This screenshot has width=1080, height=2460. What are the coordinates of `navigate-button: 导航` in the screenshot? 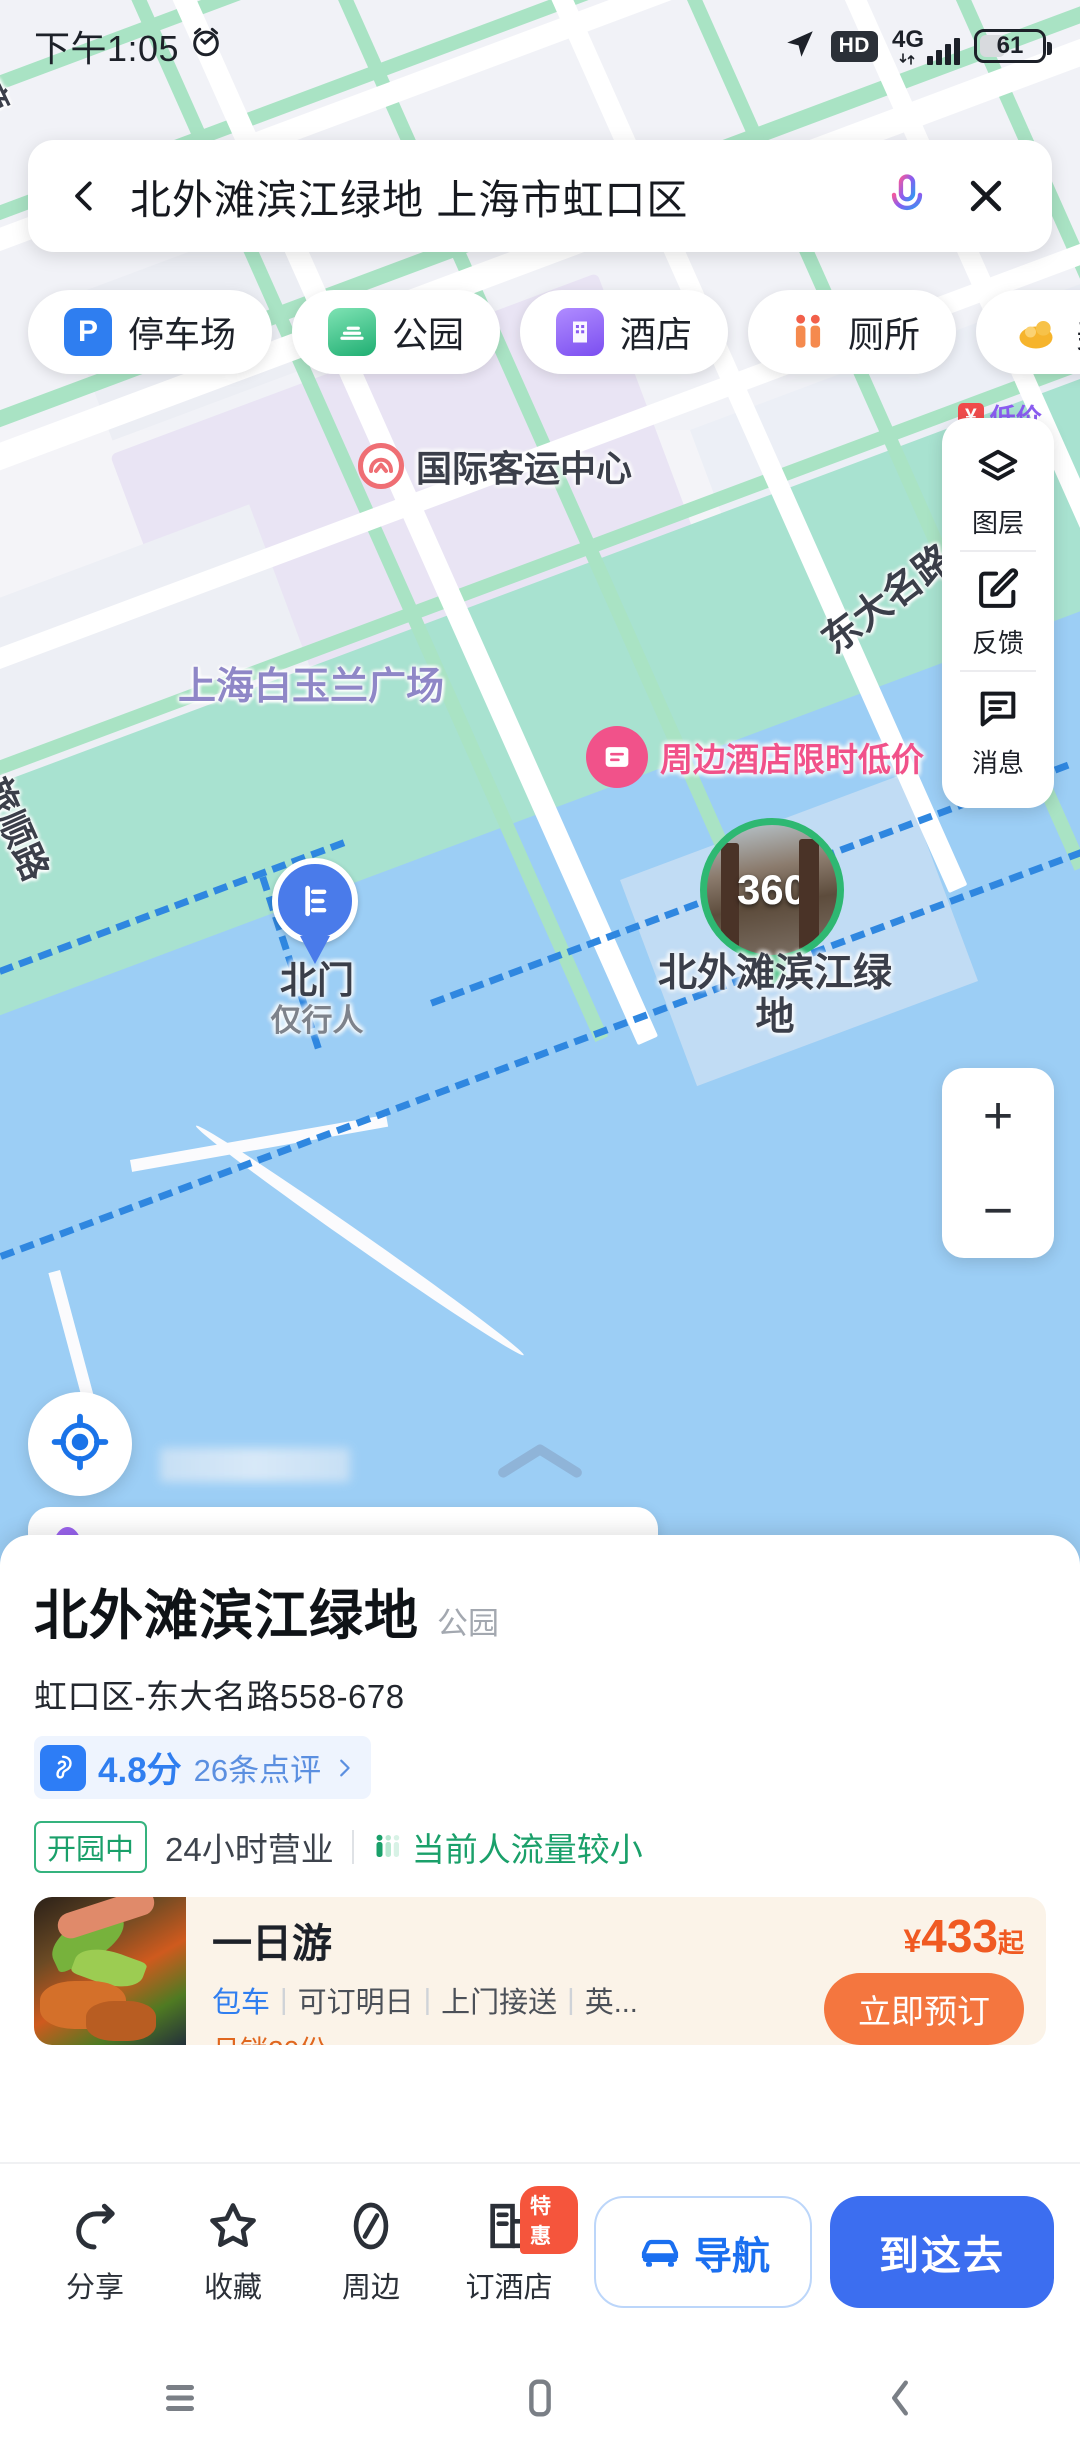 It's located at (703, 2252).